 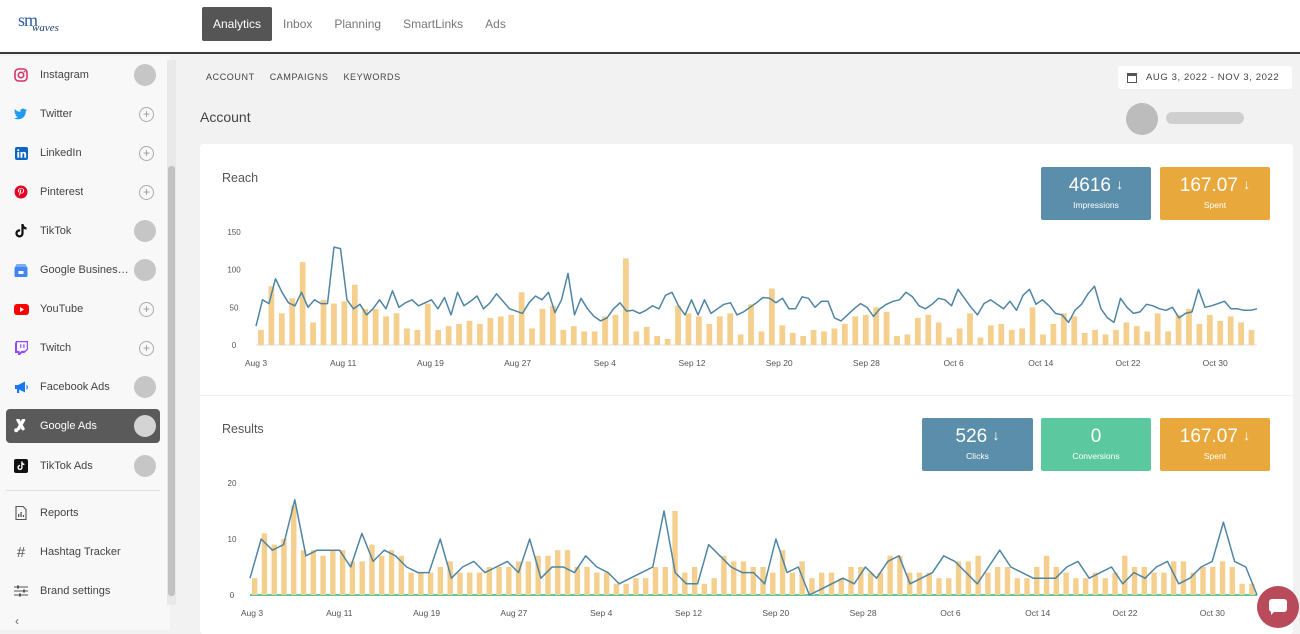 What do you see at coordinates (1215, 444) in the screenshot?
I see `kpi-spent-results: 167.07 ↓ Spent` at bounding box center [1215, 444].